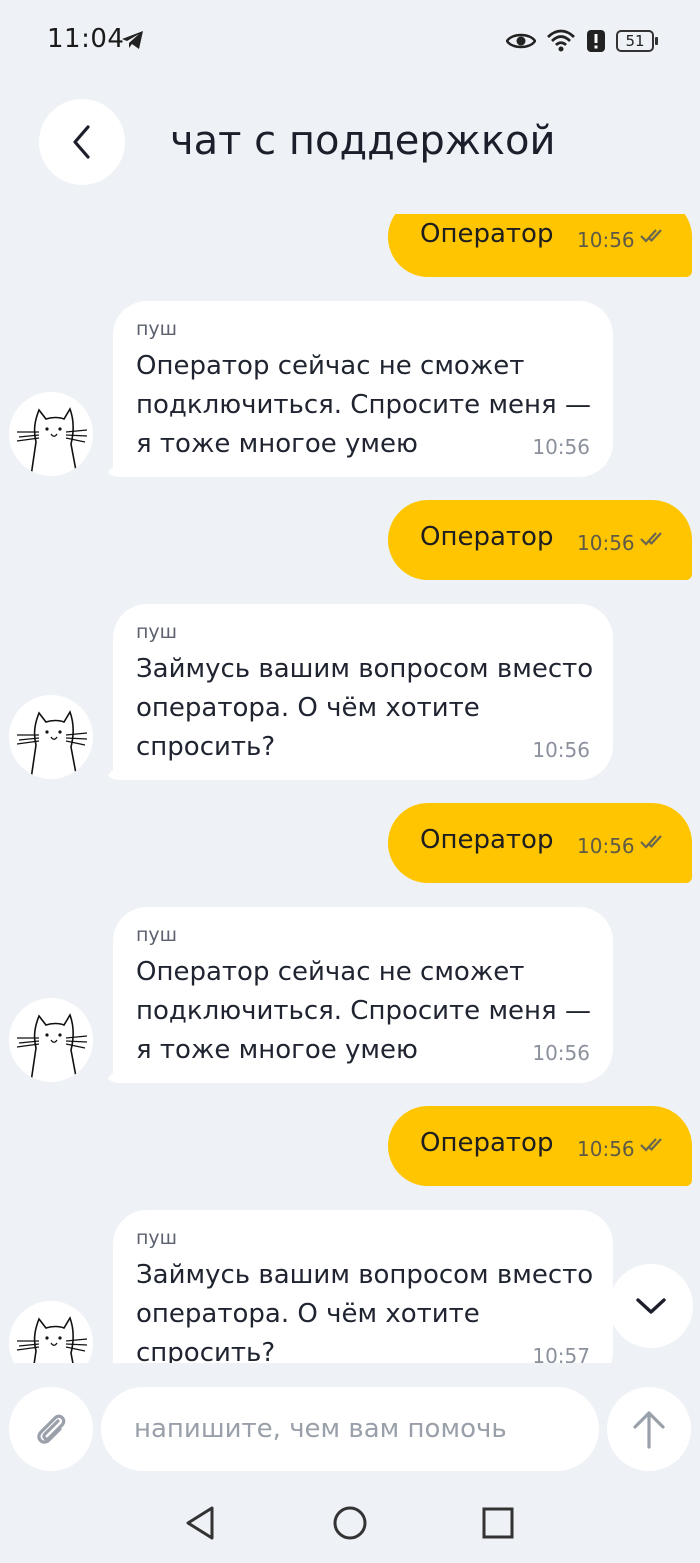 The width and height of the screenshot is (700, 1563). I want to click on message-input, so click(350, 1429).